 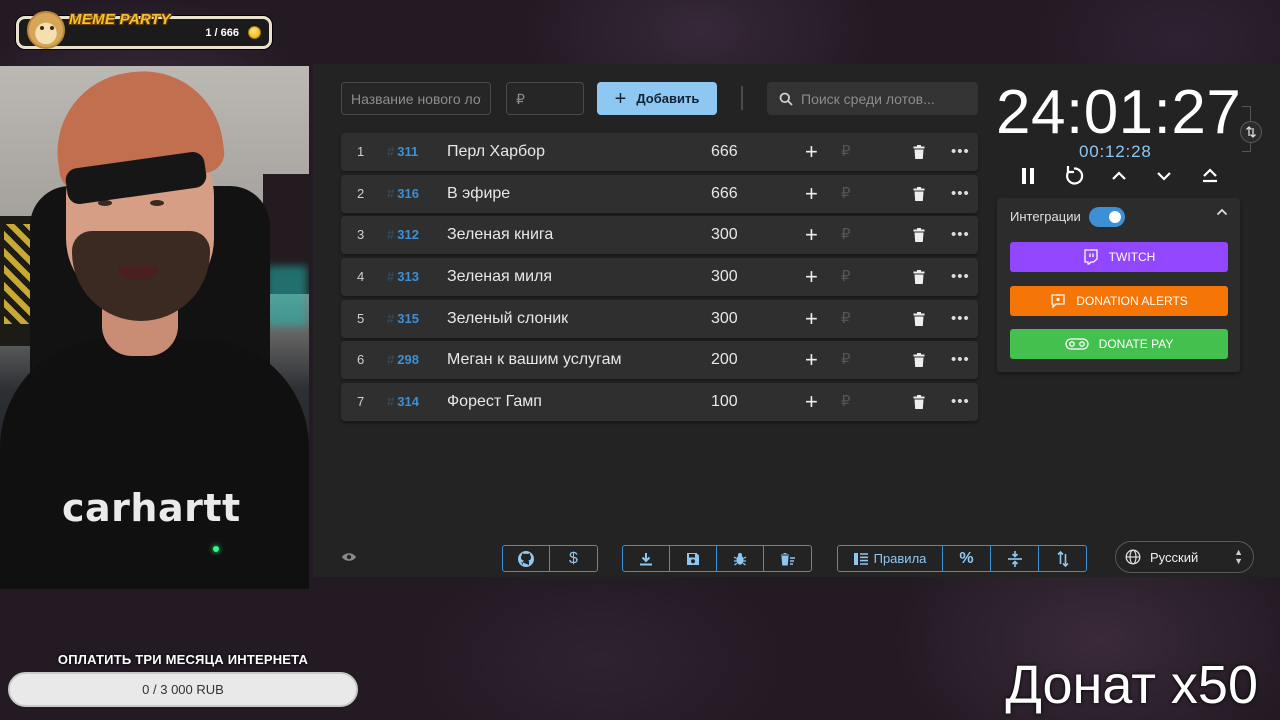 What do you see at coordinates (1015, 558) in the screenshot?
I see `compress-button` at bounding box center [1015, 558].